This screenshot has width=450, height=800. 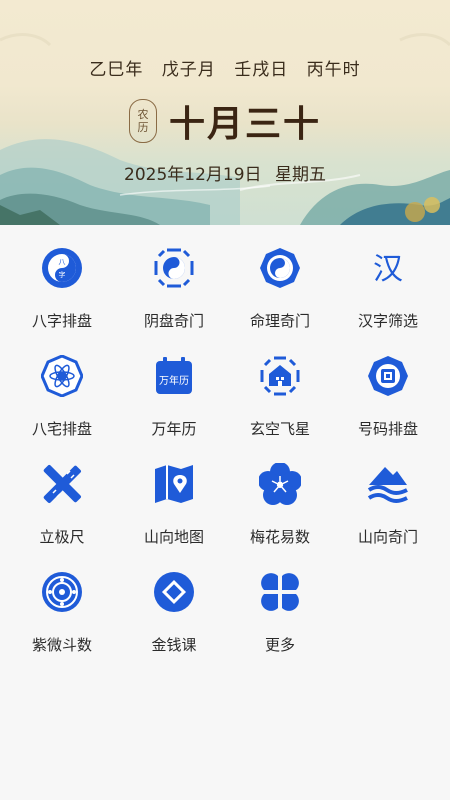 I want to click on menu-item-yinpan-qimen: 阴盘奇门, so click(x=174, y=277).